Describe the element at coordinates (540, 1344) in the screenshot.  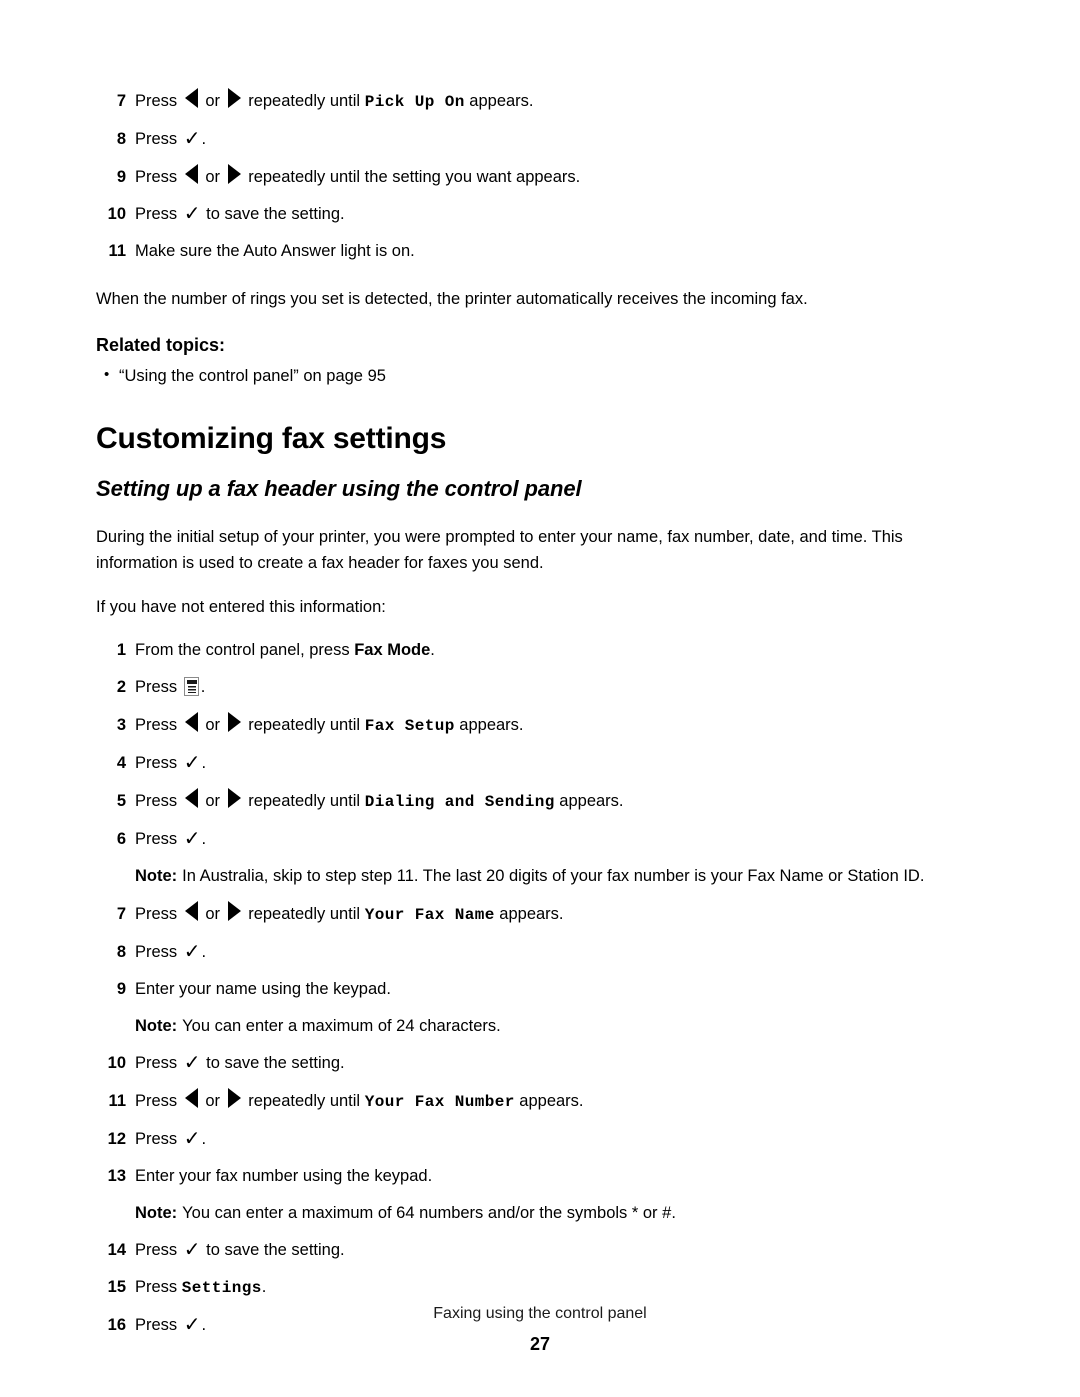
I see `footer-page-number: 27` at that location.